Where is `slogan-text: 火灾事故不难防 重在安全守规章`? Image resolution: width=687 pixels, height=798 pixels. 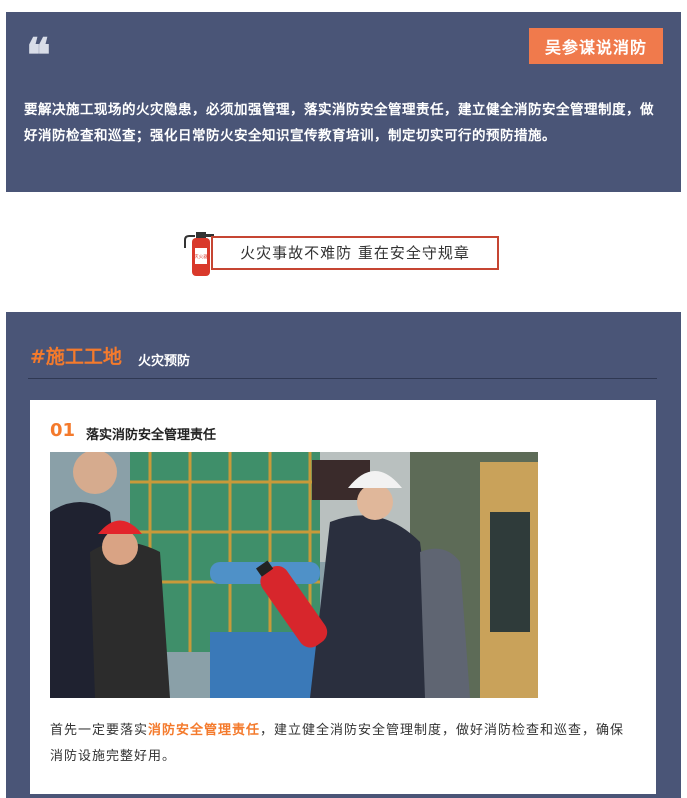 slogan-text: 火灾事故不难防 重在安全守规章 is located at coordinates (355, 253).